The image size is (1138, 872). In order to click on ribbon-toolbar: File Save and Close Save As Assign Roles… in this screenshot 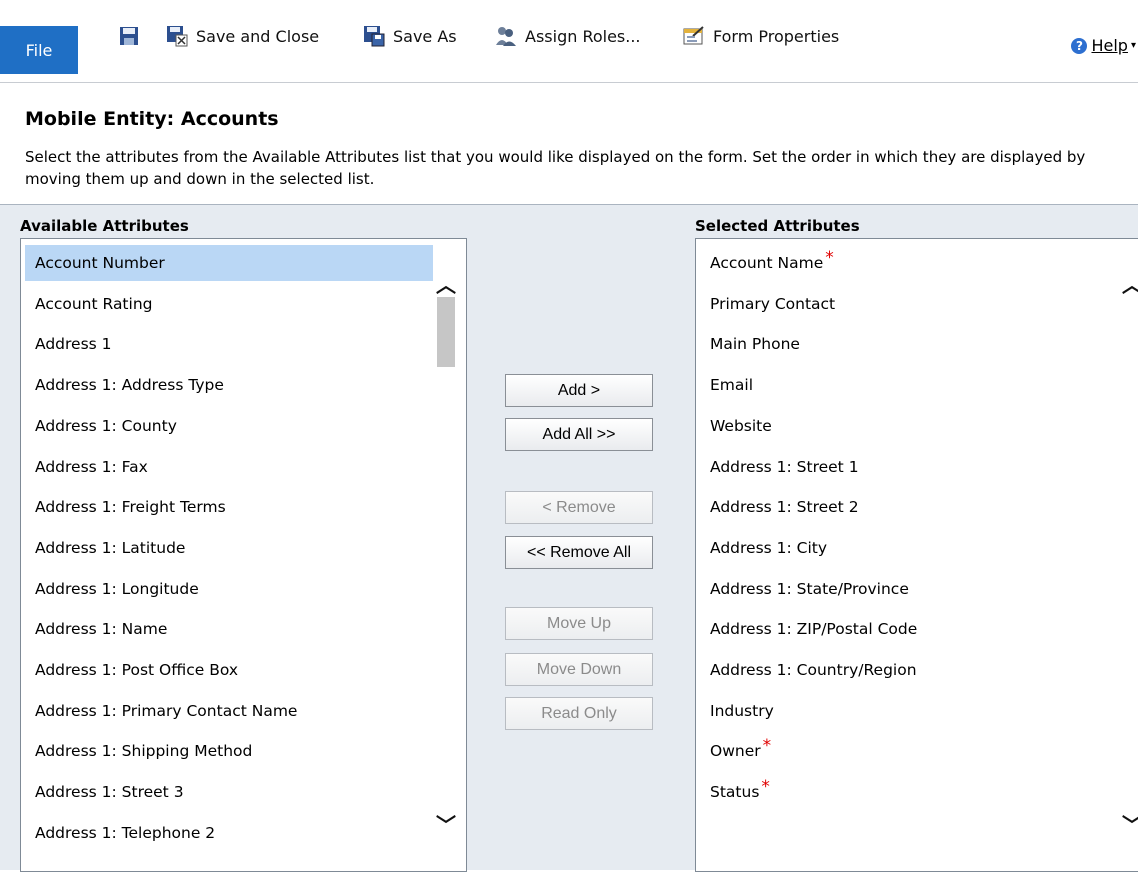, I will do `click(569, 41)`.